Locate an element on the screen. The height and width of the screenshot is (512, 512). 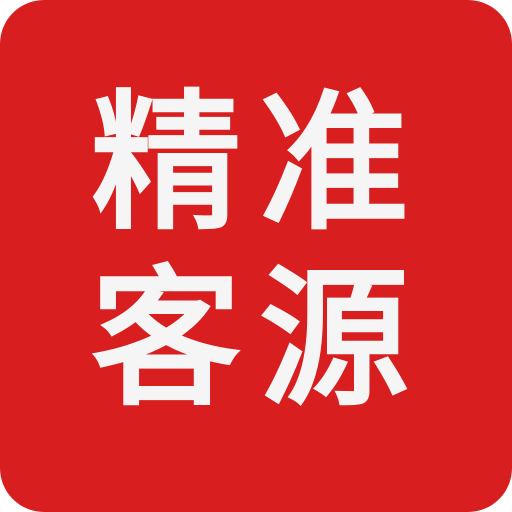
icon-char-zhun: 准 is located at coordinates (333, 164).